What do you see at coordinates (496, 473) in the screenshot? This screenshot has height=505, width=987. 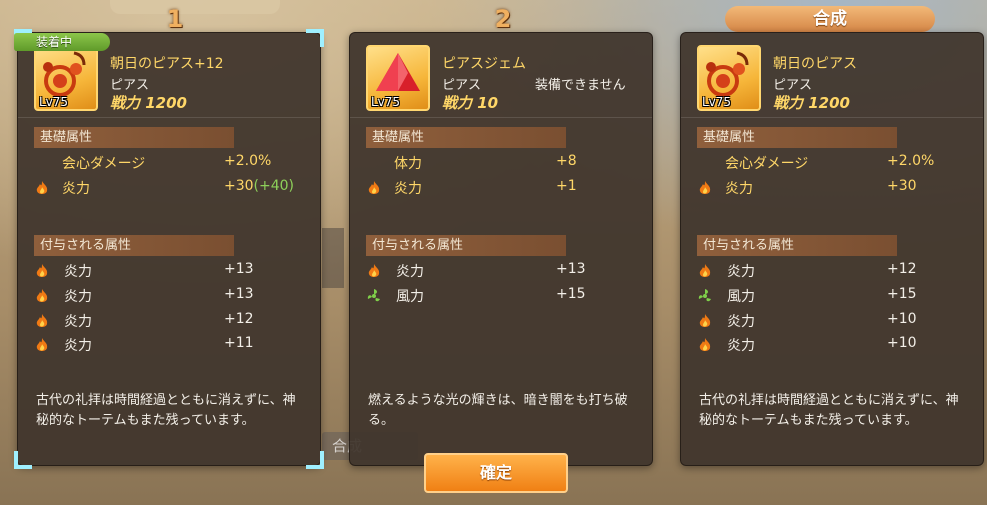 I see `confirm-button: 確定` at bounding box center [496, 473].